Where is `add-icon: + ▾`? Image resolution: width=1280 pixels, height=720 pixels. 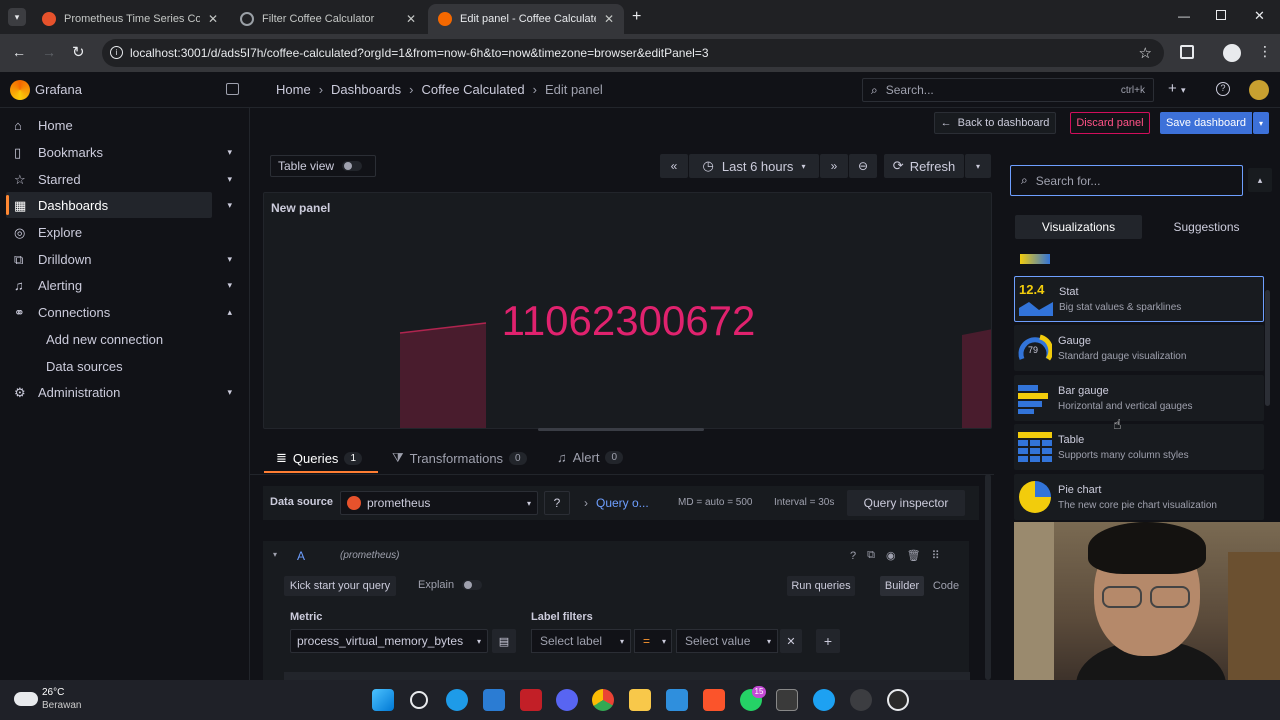
add-icon: + ▾ is located at coordinates (1176, 88).